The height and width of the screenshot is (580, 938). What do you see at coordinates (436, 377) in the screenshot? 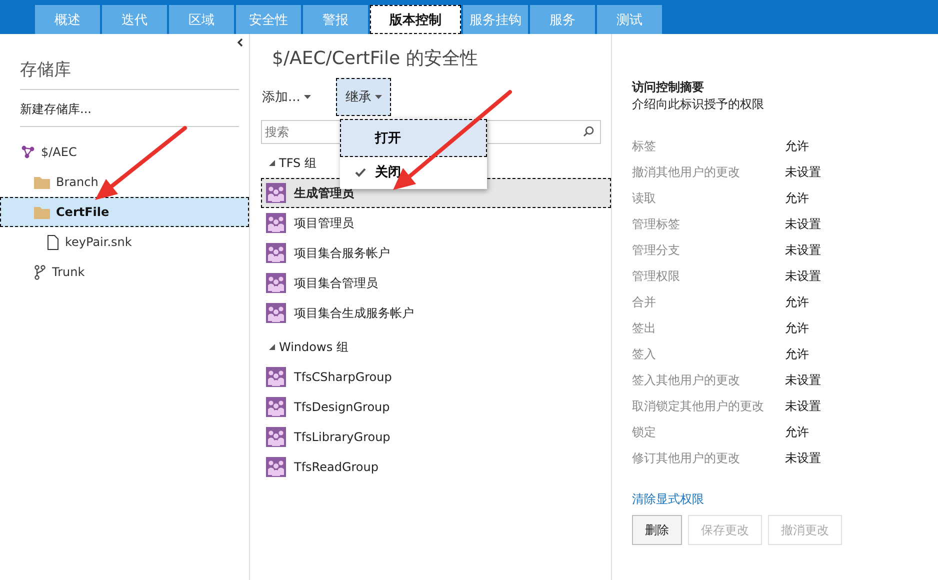
I see `group-member: TfsCSharpGroup` at bounding box center [436, 377].